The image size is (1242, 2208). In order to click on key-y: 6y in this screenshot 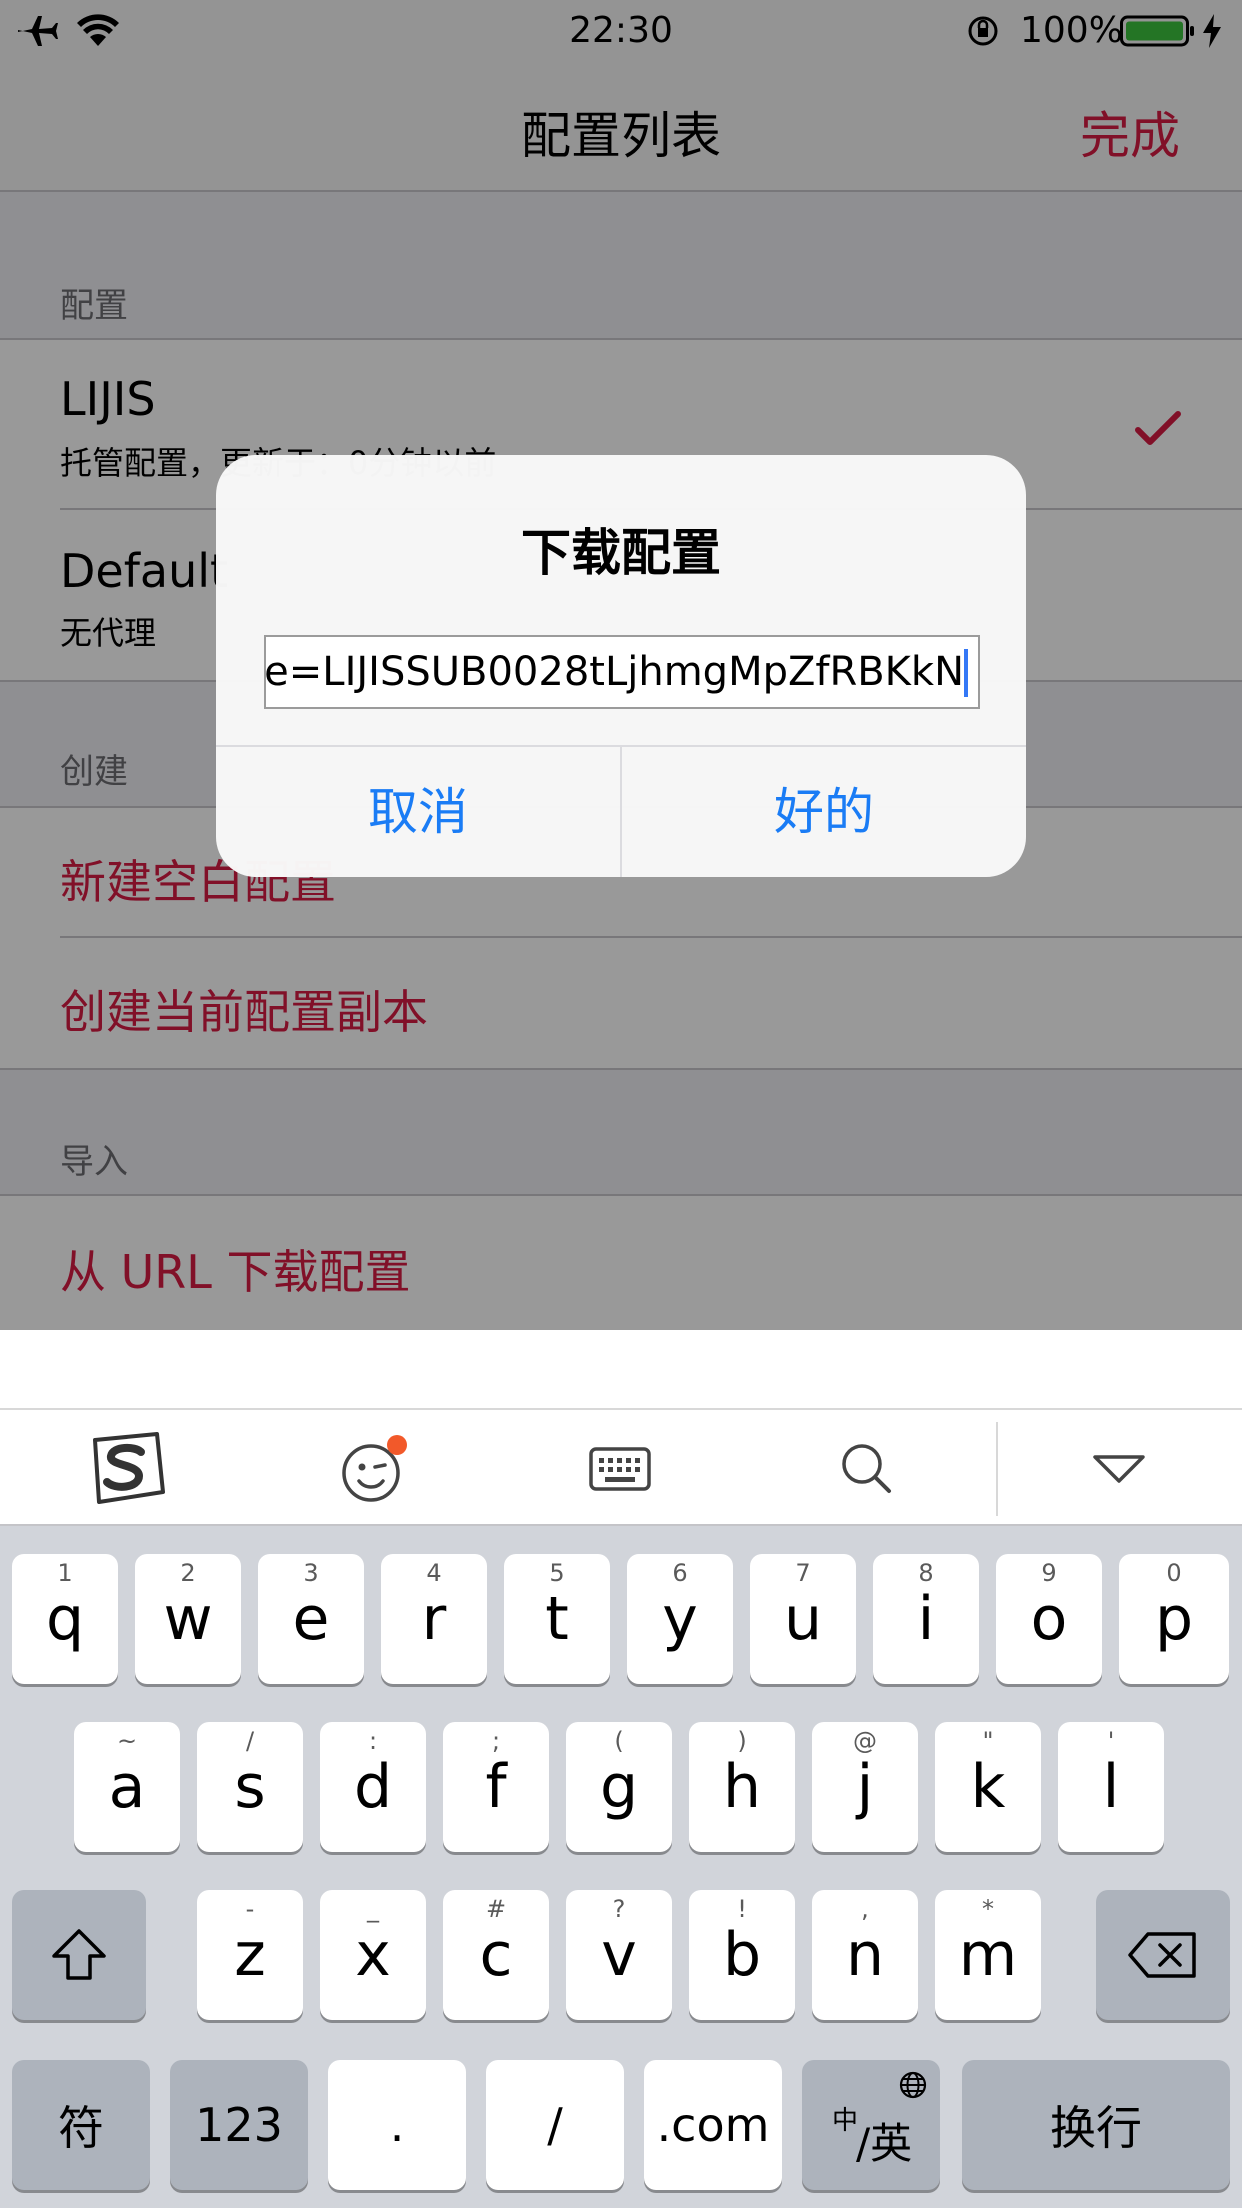, I will do `click(680, 1619)`.